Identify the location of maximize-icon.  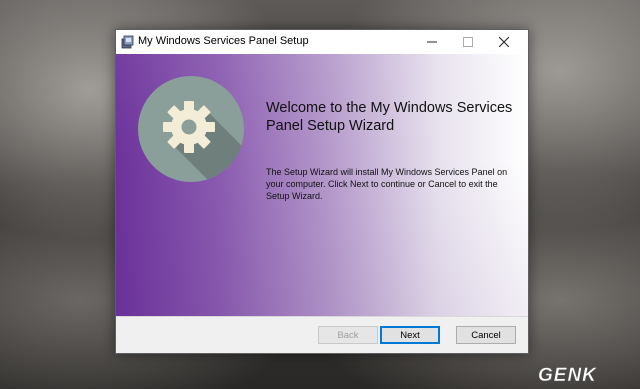
(468, 42).